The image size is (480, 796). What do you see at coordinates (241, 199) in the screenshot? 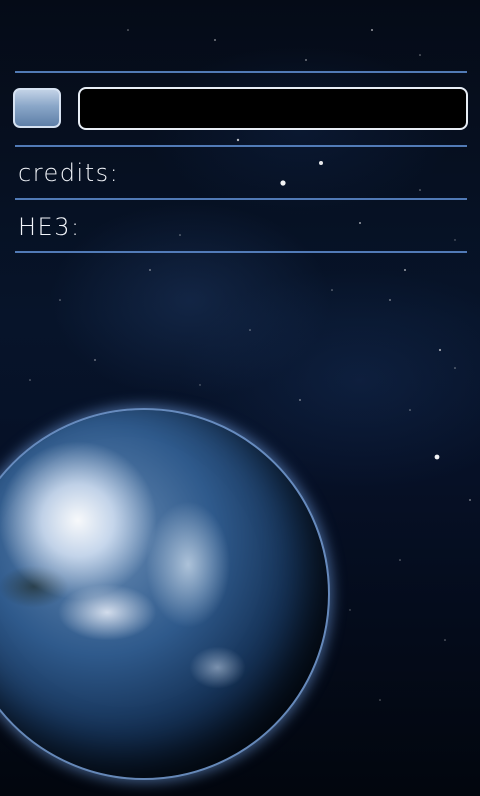
I see `divider-below-credits` at bounding box center [241, 199].